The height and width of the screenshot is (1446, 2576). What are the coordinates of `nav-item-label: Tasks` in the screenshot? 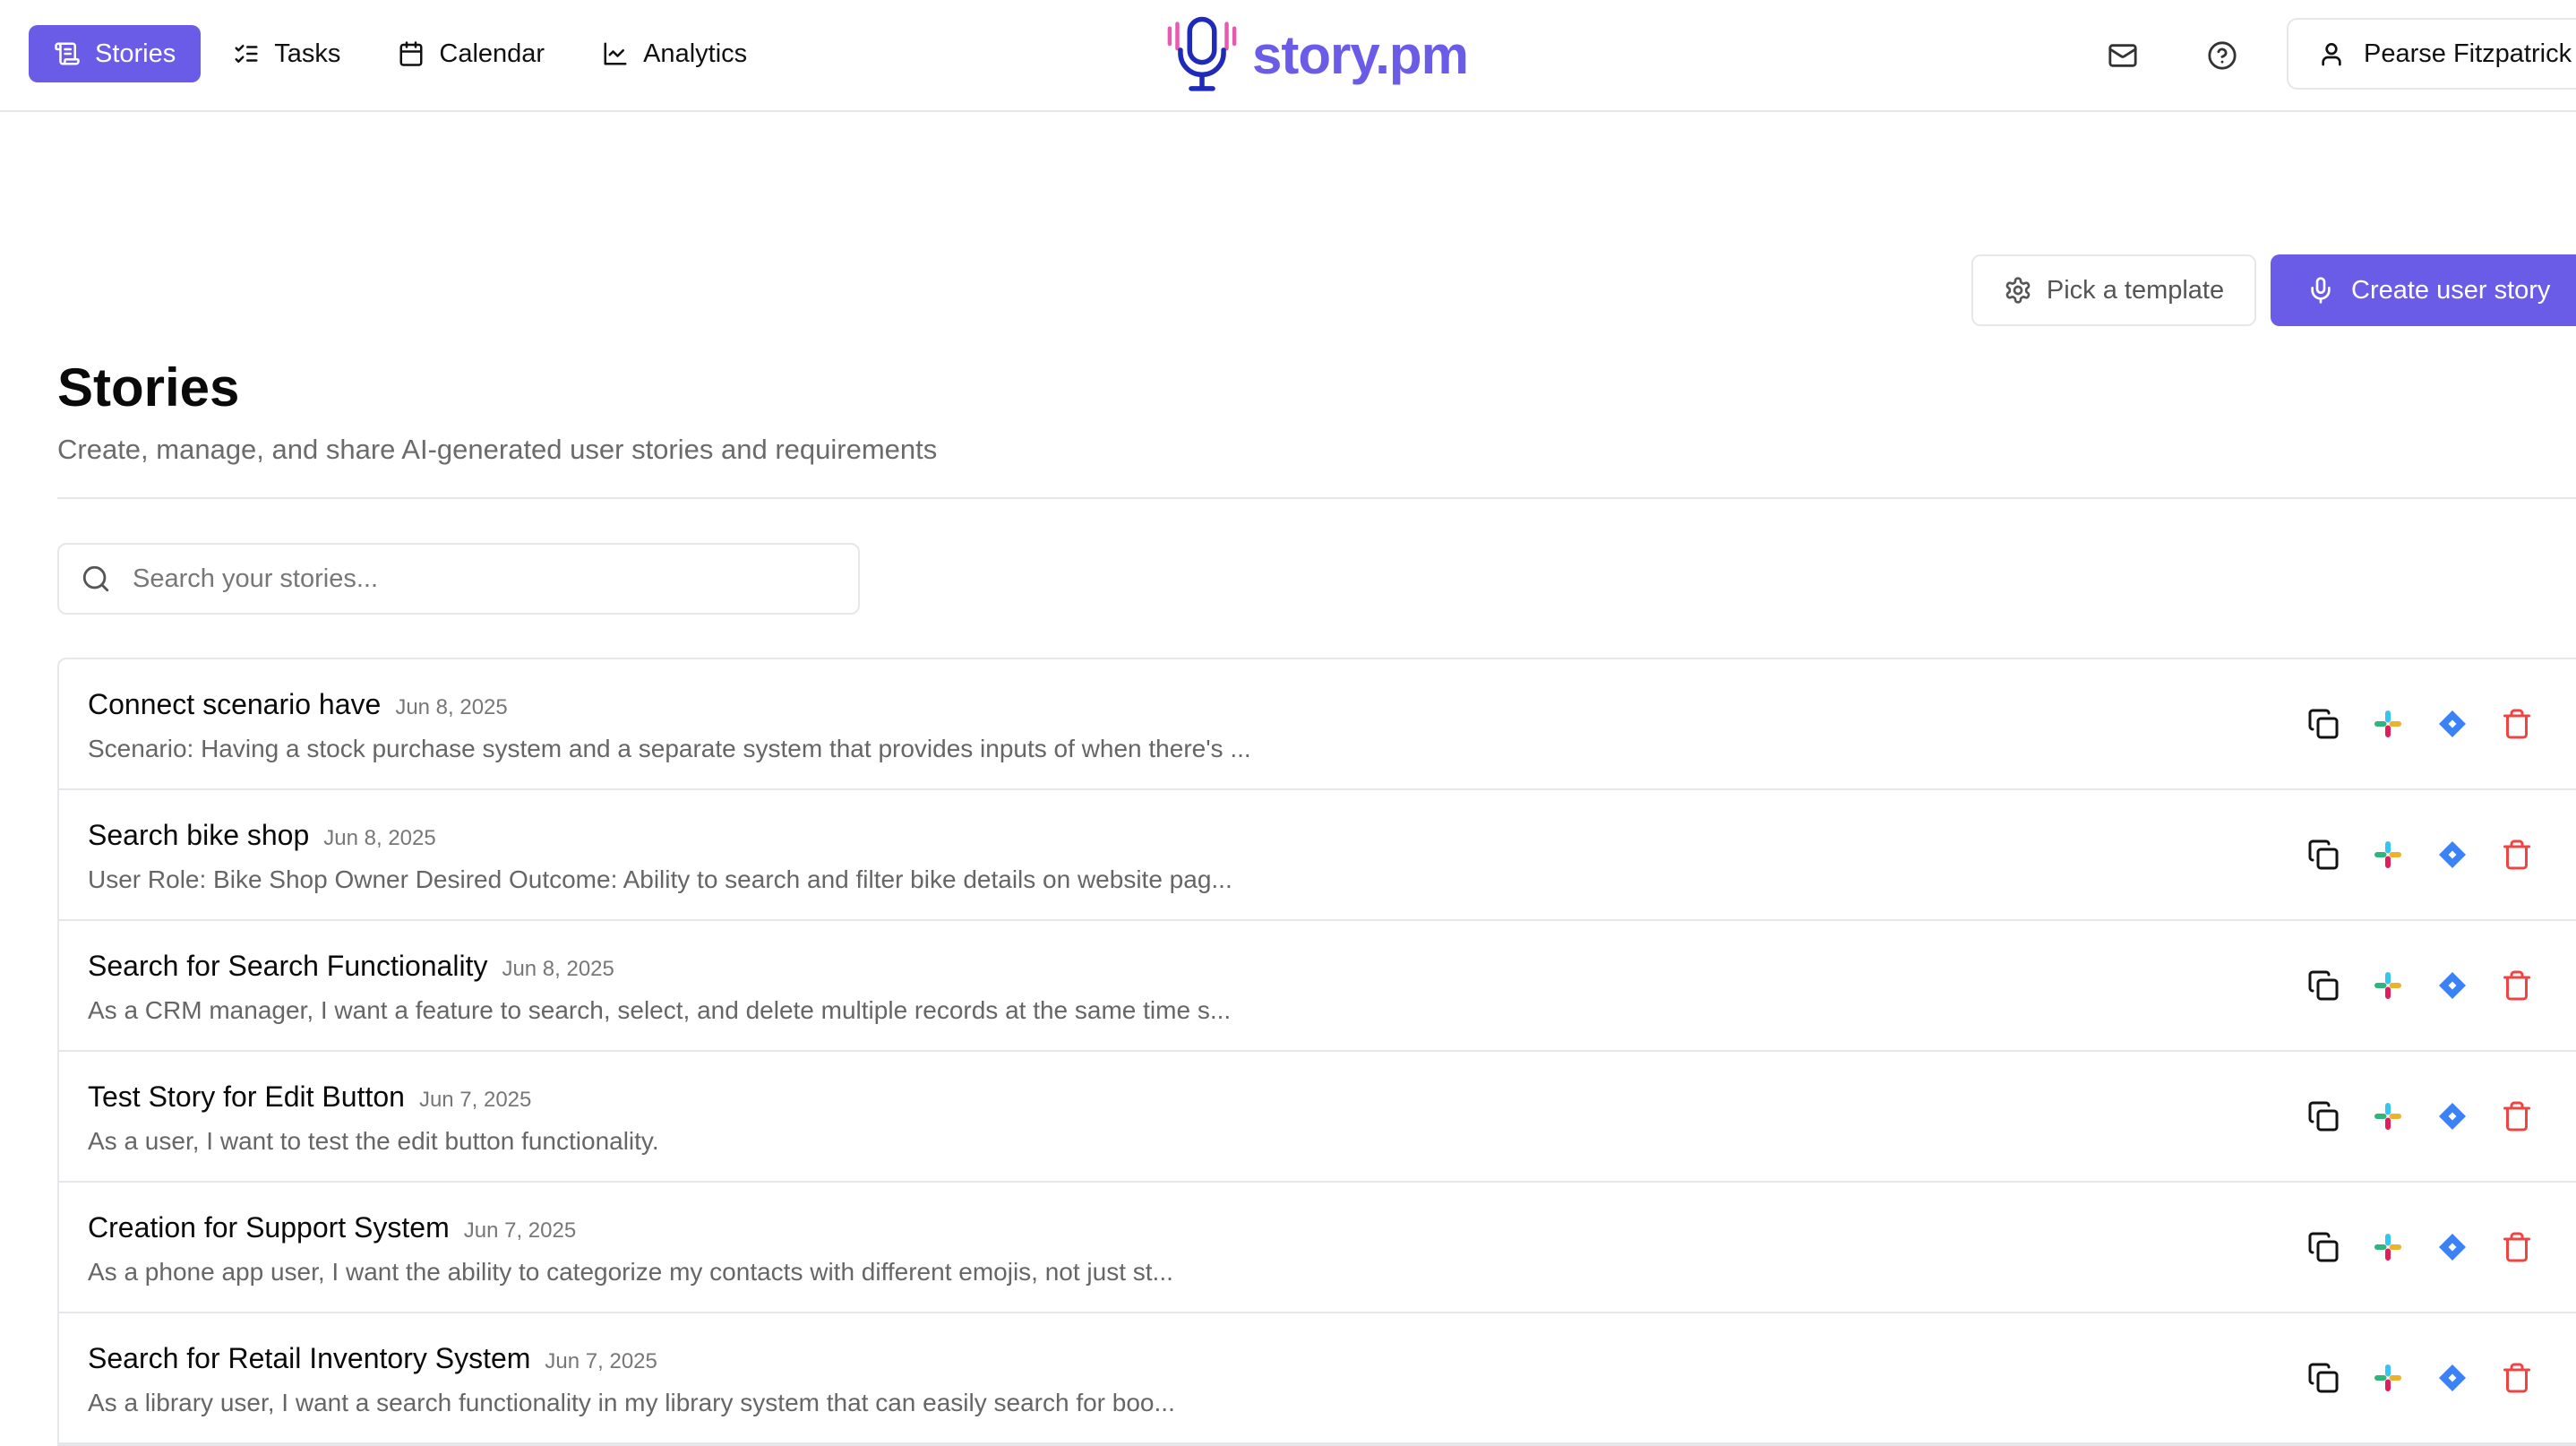 It's located at (307, 53).